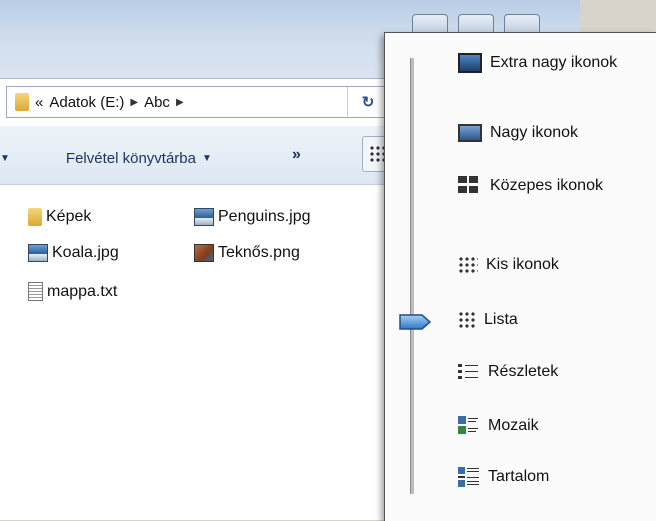 The image size is (656, 521). Describe the element at coordinates (130, 158) in the screenshot. I see `include-in-library-label: Felvétel könyvtárba` at that location.